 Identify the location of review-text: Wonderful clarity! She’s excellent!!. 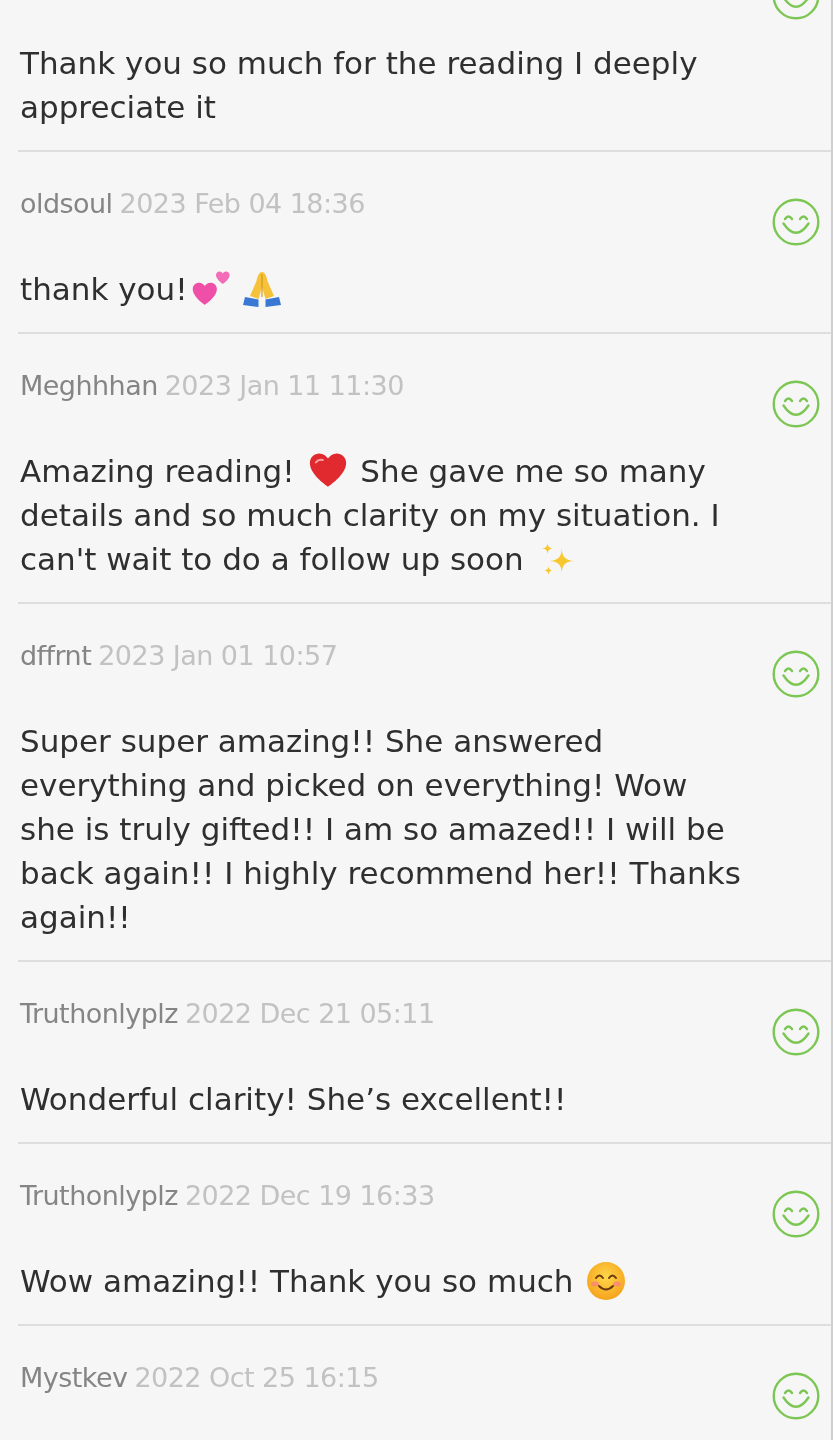
(293, 1099).